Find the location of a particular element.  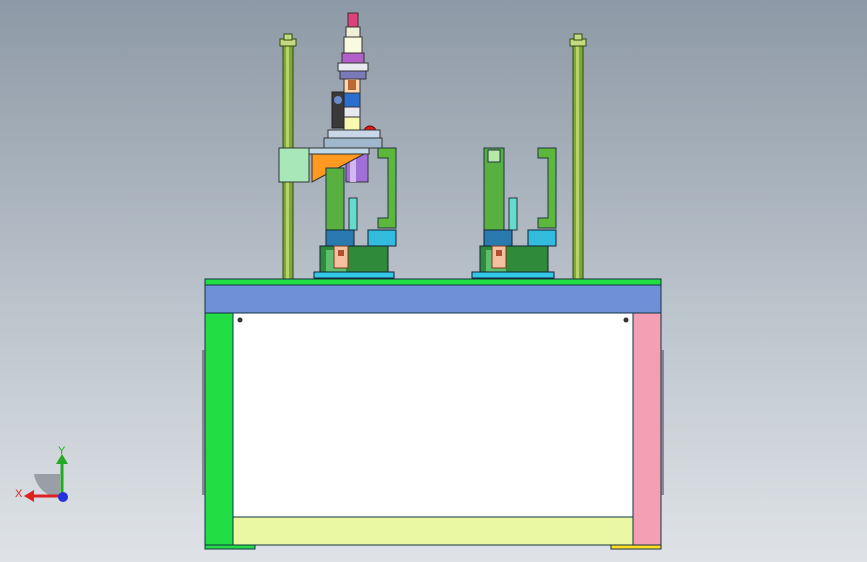

coordinate-triad-icon: Y X is located at coordinates (41, 473).